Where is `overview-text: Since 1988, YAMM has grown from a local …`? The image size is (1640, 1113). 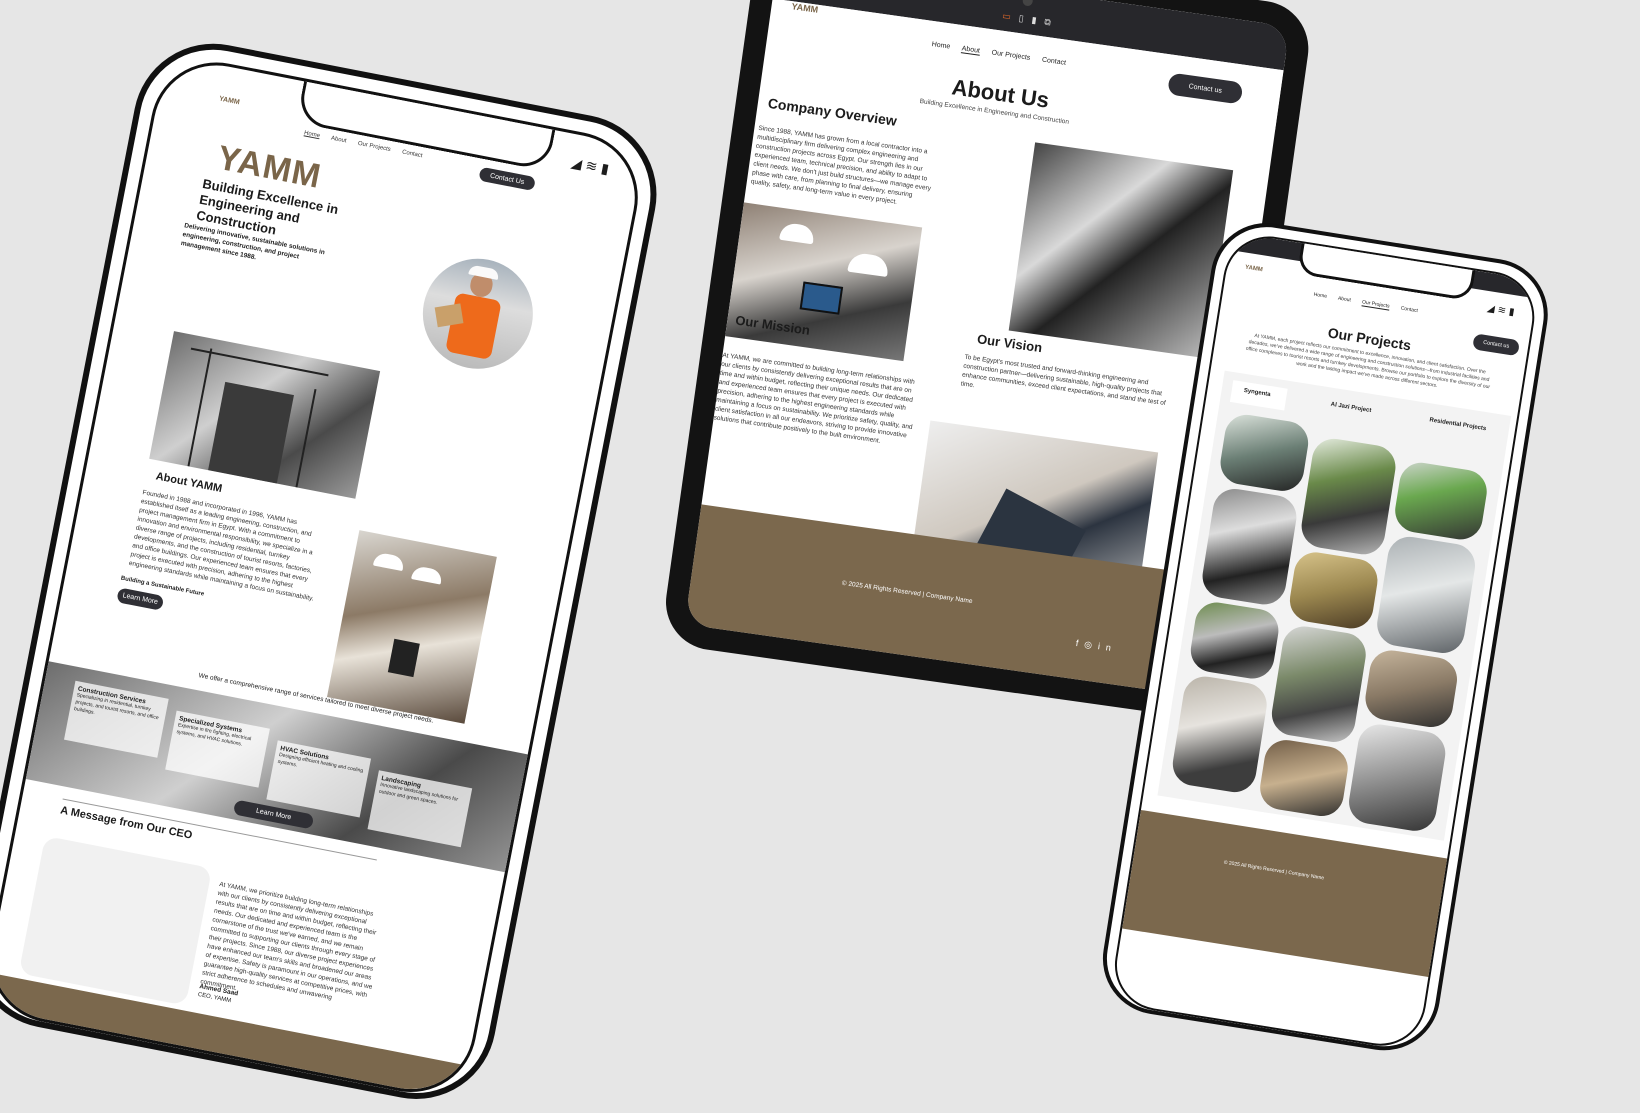
overview-text: Since 1988, YAMM has grown from a local … is located at coordinates (841, 165).